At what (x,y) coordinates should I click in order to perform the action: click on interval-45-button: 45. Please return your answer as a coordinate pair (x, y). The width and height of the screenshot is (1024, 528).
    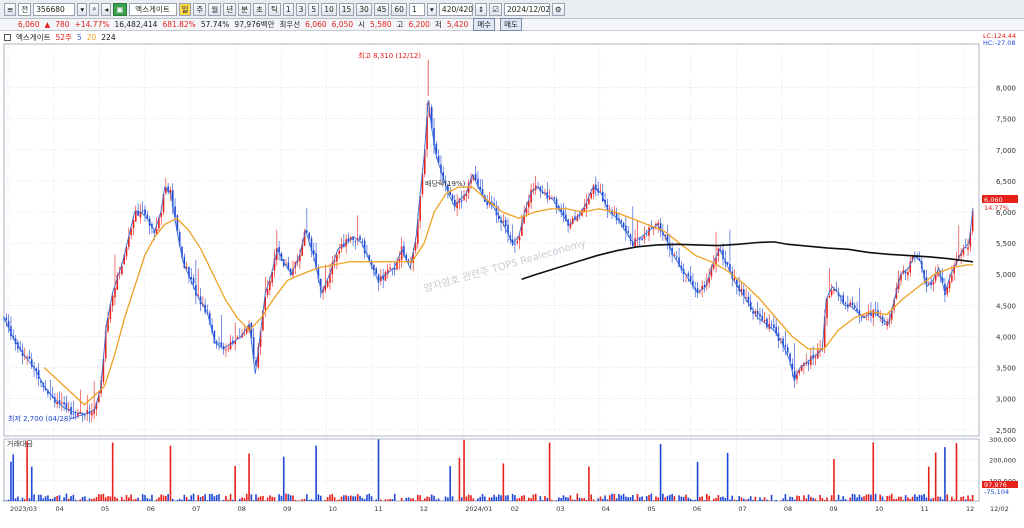
    Looking at the image, I should click on (381, 9).